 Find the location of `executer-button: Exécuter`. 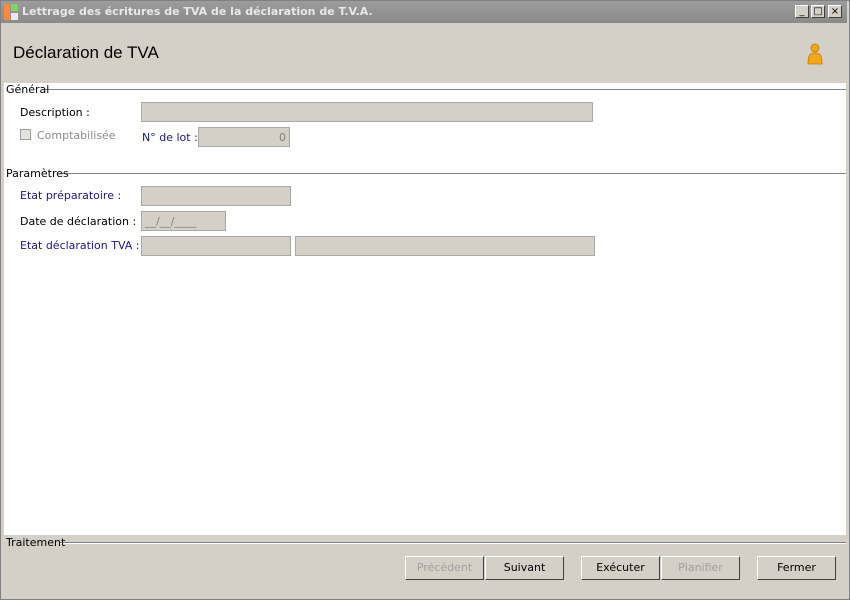

executer-button: Exécuter is located at coordinates (620, 568).